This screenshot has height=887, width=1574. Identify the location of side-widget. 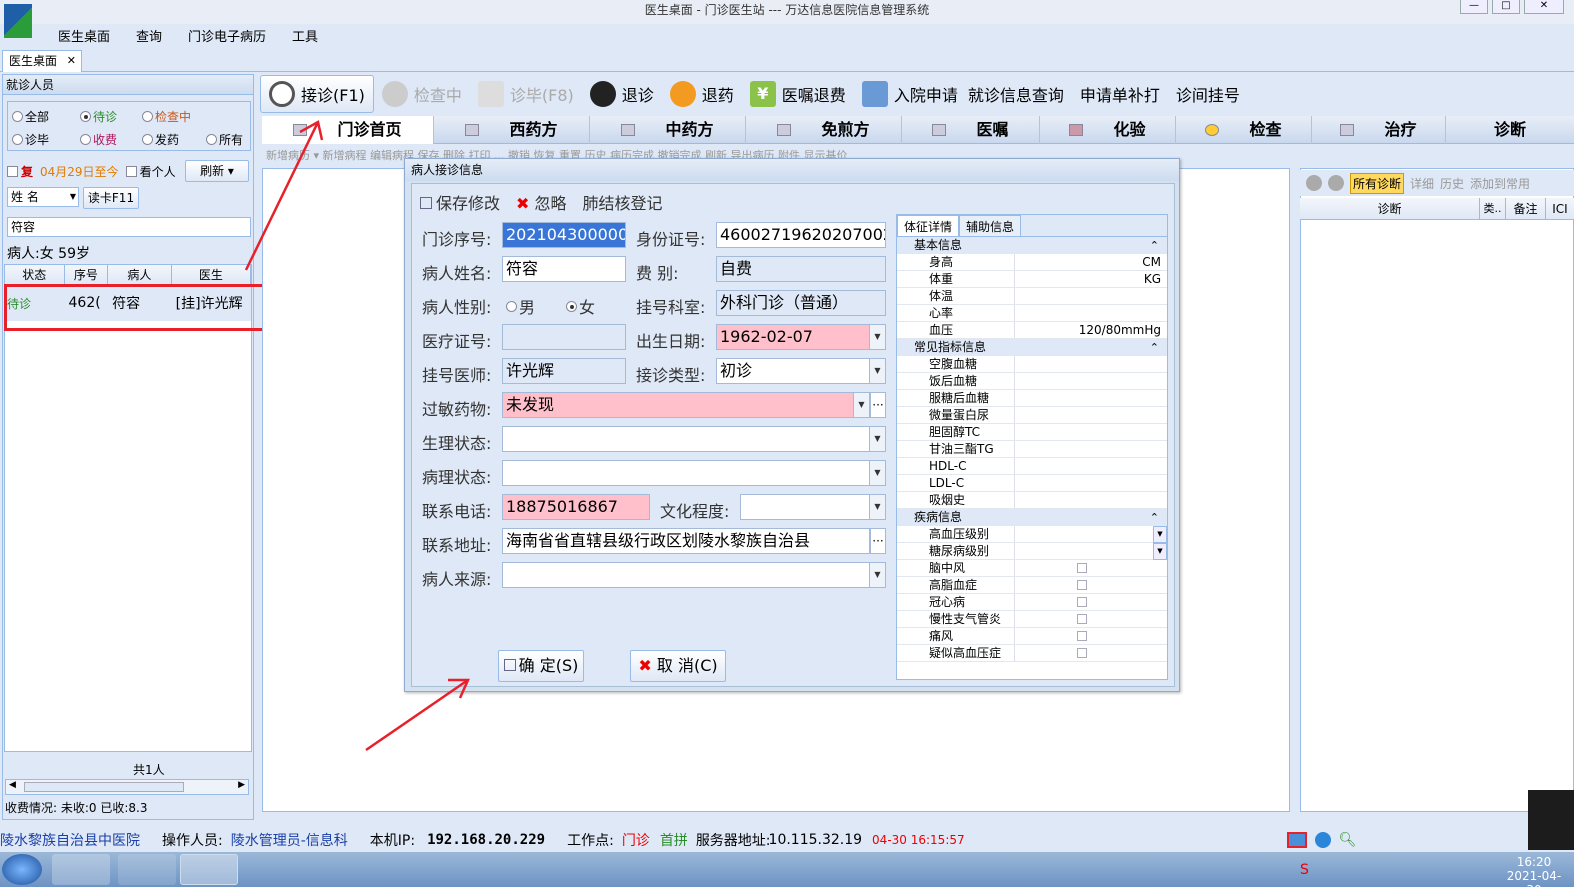
(1551, 820).